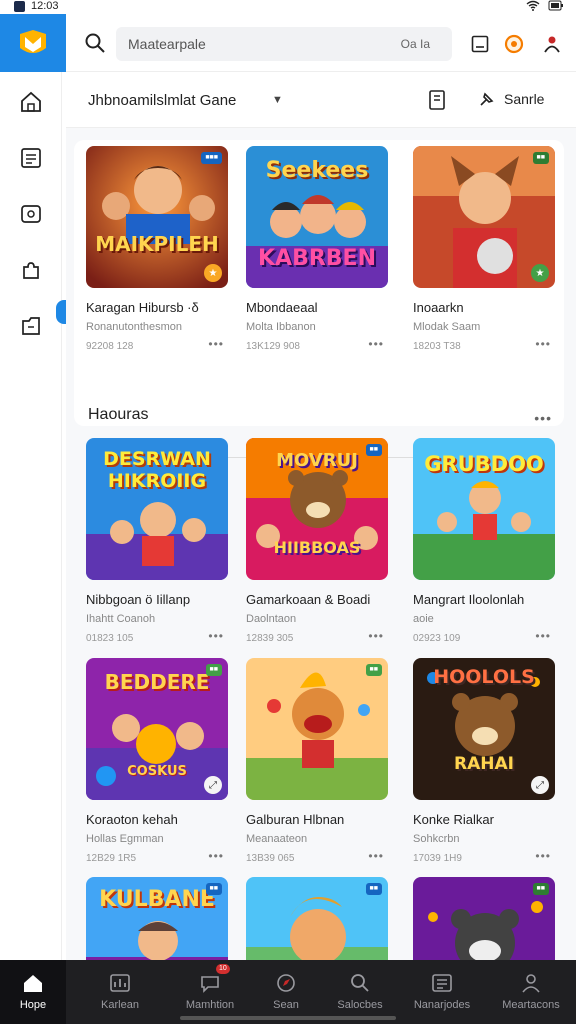 Image resolution: width=576 pixels, height=1024 pixels. I want to click on game-thumbnail: Seekees KABRBEN, so click(317, 217).